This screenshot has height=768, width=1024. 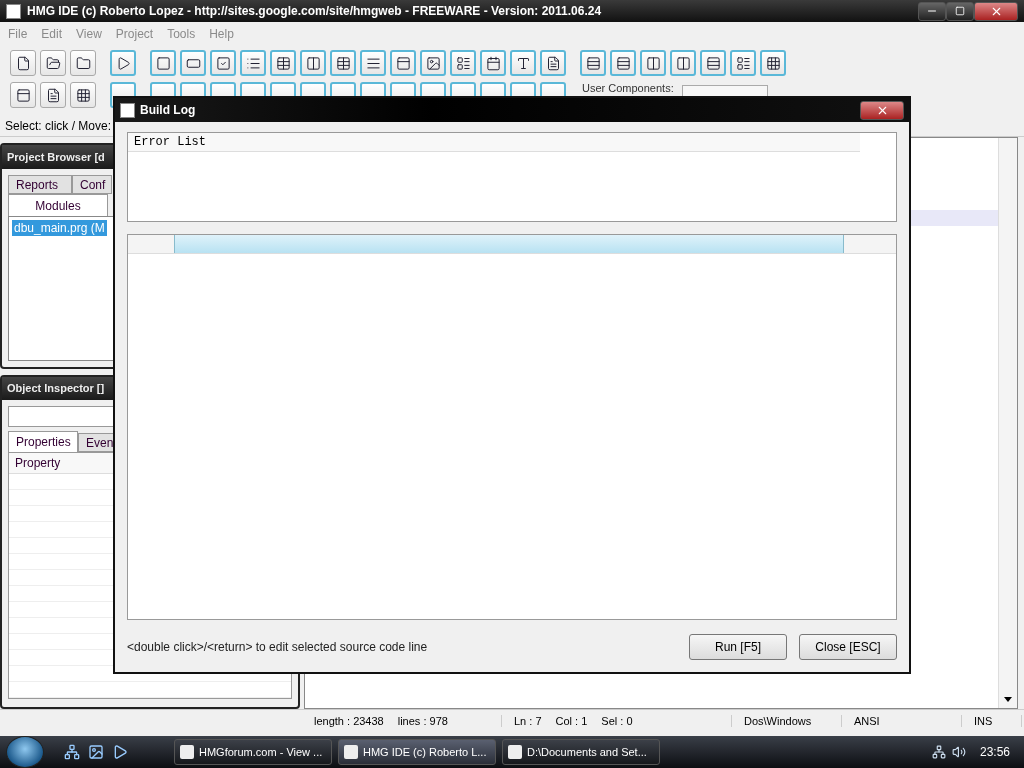 What do you see at coordinates (932, 11) in the screenshot?
I see `minimize-button` at bounding box center [932, 11].